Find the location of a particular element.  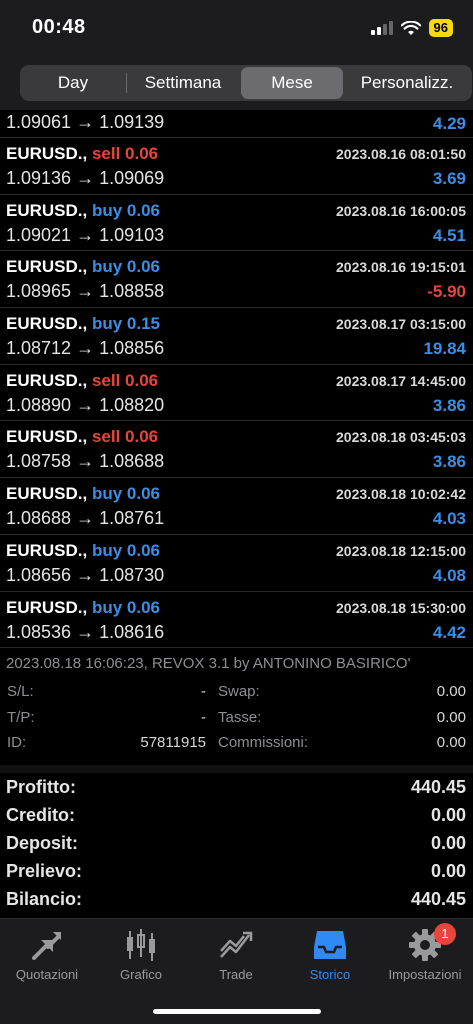

gear-icon is located at coordinates (425, 945).